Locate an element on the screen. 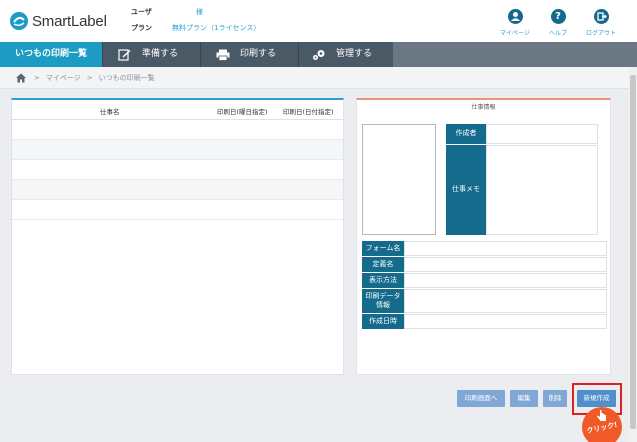  print-data-value is located at coordinates (505, 301).